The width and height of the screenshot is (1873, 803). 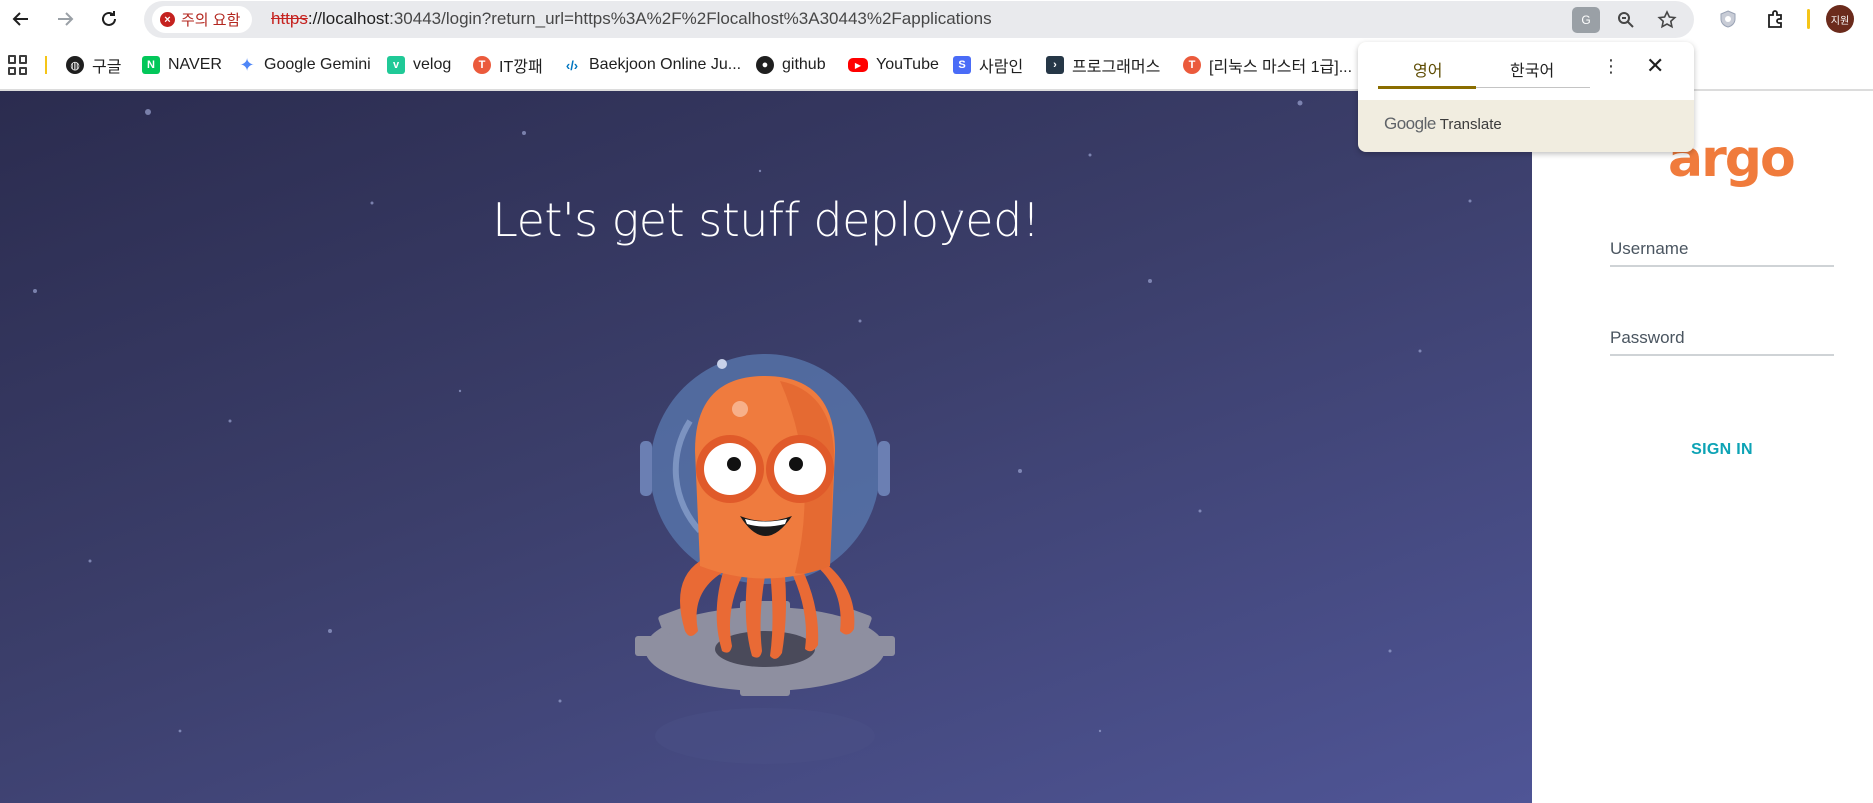 I want to click on translate-popup-header: 영어 한국어 ⋮ ✕, so click(x=1526, y=71).